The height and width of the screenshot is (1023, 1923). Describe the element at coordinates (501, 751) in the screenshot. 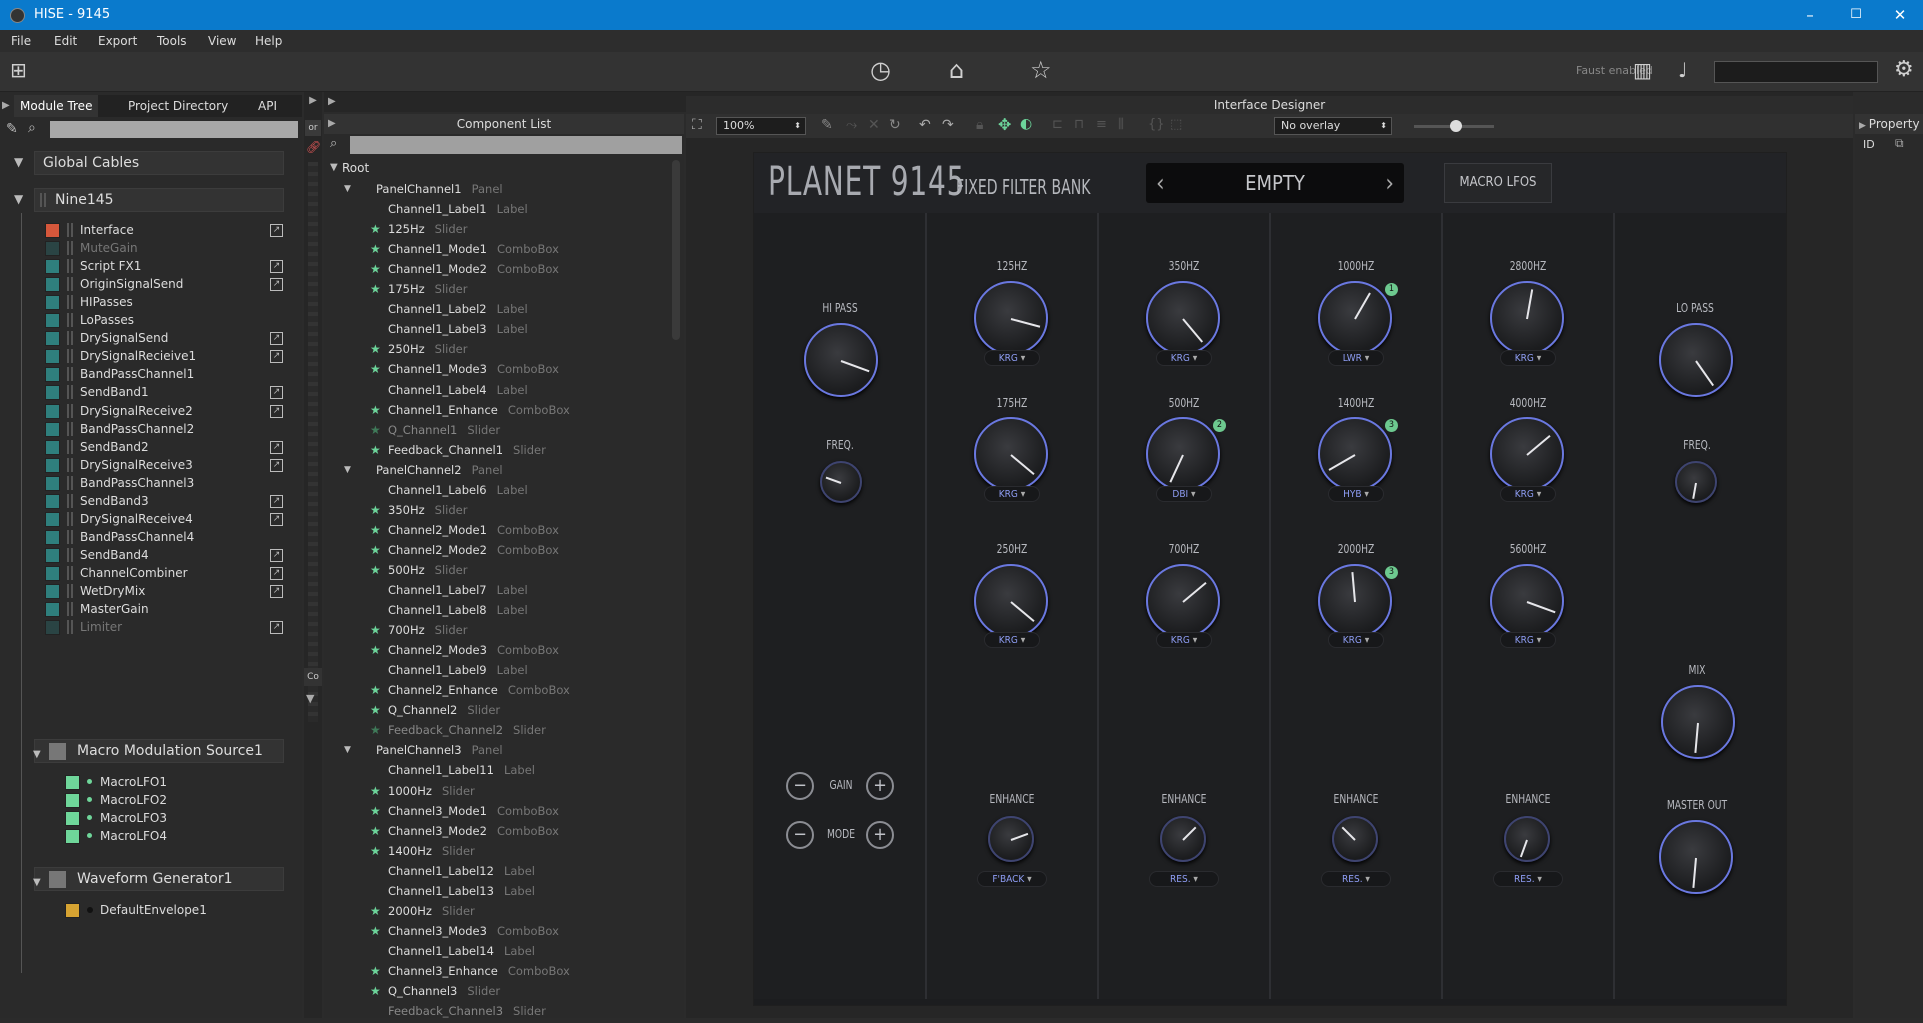

I see `component-panel-row: ▼ PanelChannel3 Panel` at that location.